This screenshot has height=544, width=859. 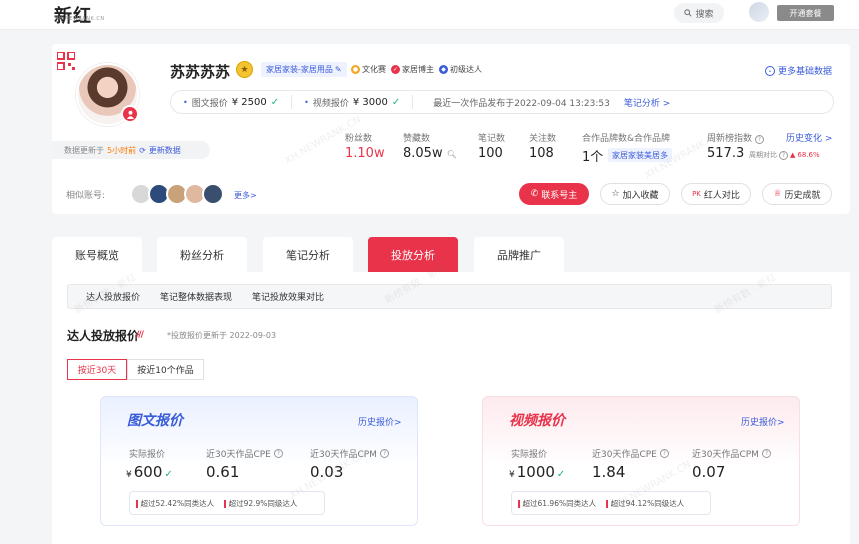 What do you see at coordinates (155, 421) in the screenshot?
I see `text-card-title: 图文报价` at bounding box center [155, 421].